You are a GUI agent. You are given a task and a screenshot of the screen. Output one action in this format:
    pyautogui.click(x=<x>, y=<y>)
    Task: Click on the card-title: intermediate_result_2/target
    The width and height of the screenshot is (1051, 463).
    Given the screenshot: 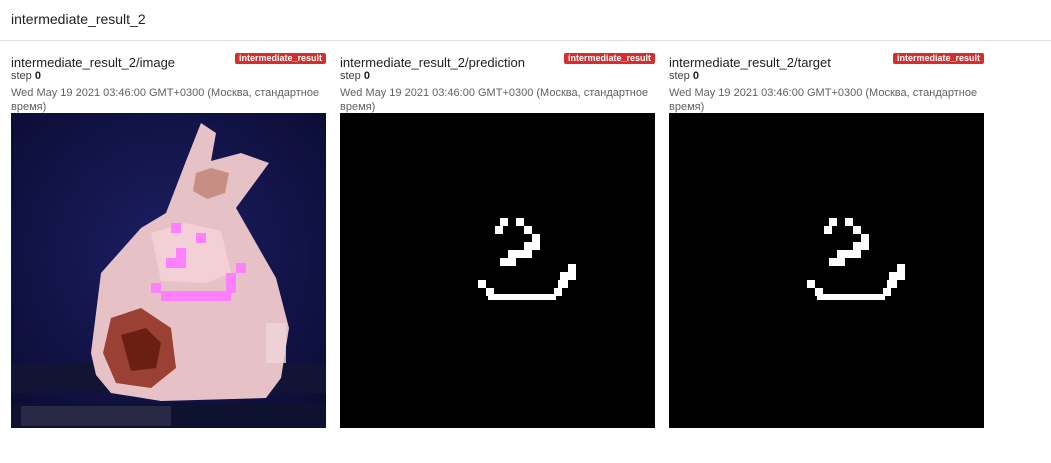 What is the action you would take?
    pyautogui.click(x=750, y=62)
    